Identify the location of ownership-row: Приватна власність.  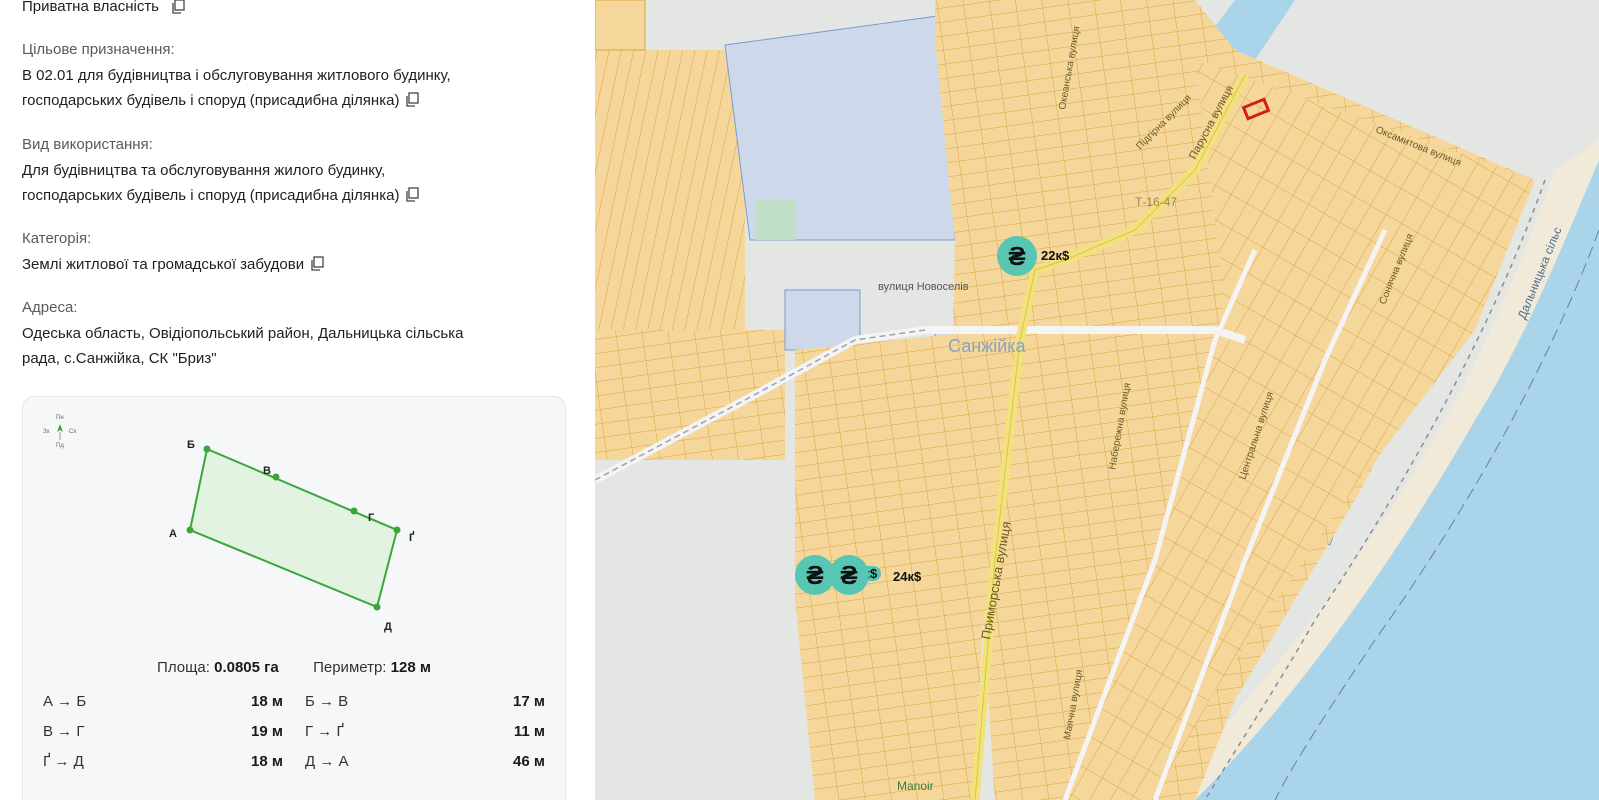
(103, 7).